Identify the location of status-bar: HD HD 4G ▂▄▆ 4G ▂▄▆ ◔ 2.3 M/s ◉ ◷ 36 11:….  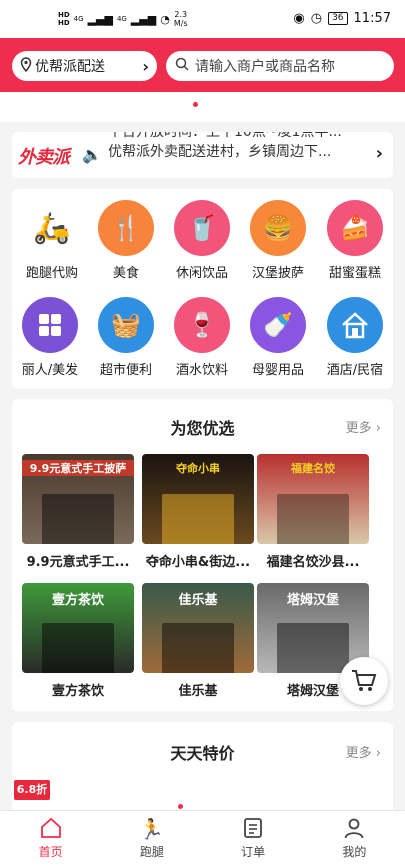
(202, 19).